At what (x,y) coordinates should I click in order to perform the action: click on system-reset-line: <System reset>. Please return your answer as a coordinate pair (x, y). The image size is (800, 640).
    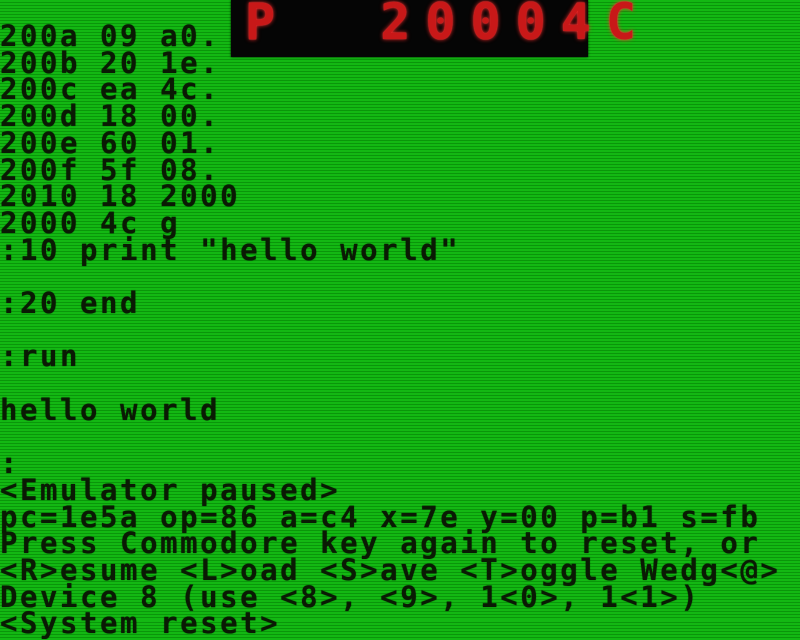
    Looking at the image, I should click on (140, 623).